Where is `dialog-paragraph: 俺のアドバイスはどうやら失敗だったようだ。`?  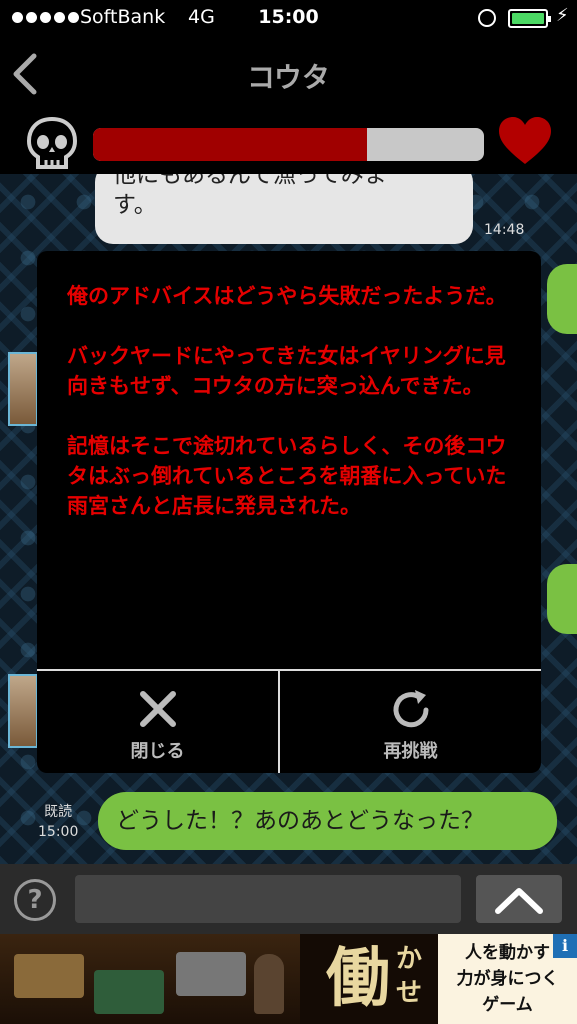 dialog-paragraph: 俺のアドバイスはどうやら失敗だったようだ。 is located at coordinates (287, 296).